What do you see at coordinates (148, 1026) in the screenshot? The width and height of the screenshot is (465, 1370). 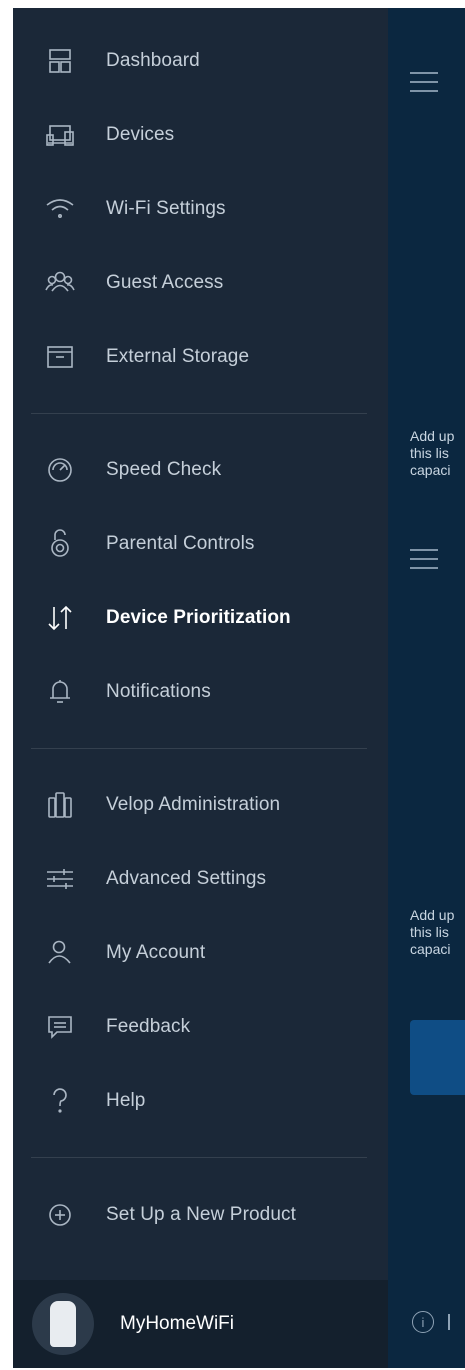 I see `menu-item-label: Feedback` at bounding box center [148, 1026].